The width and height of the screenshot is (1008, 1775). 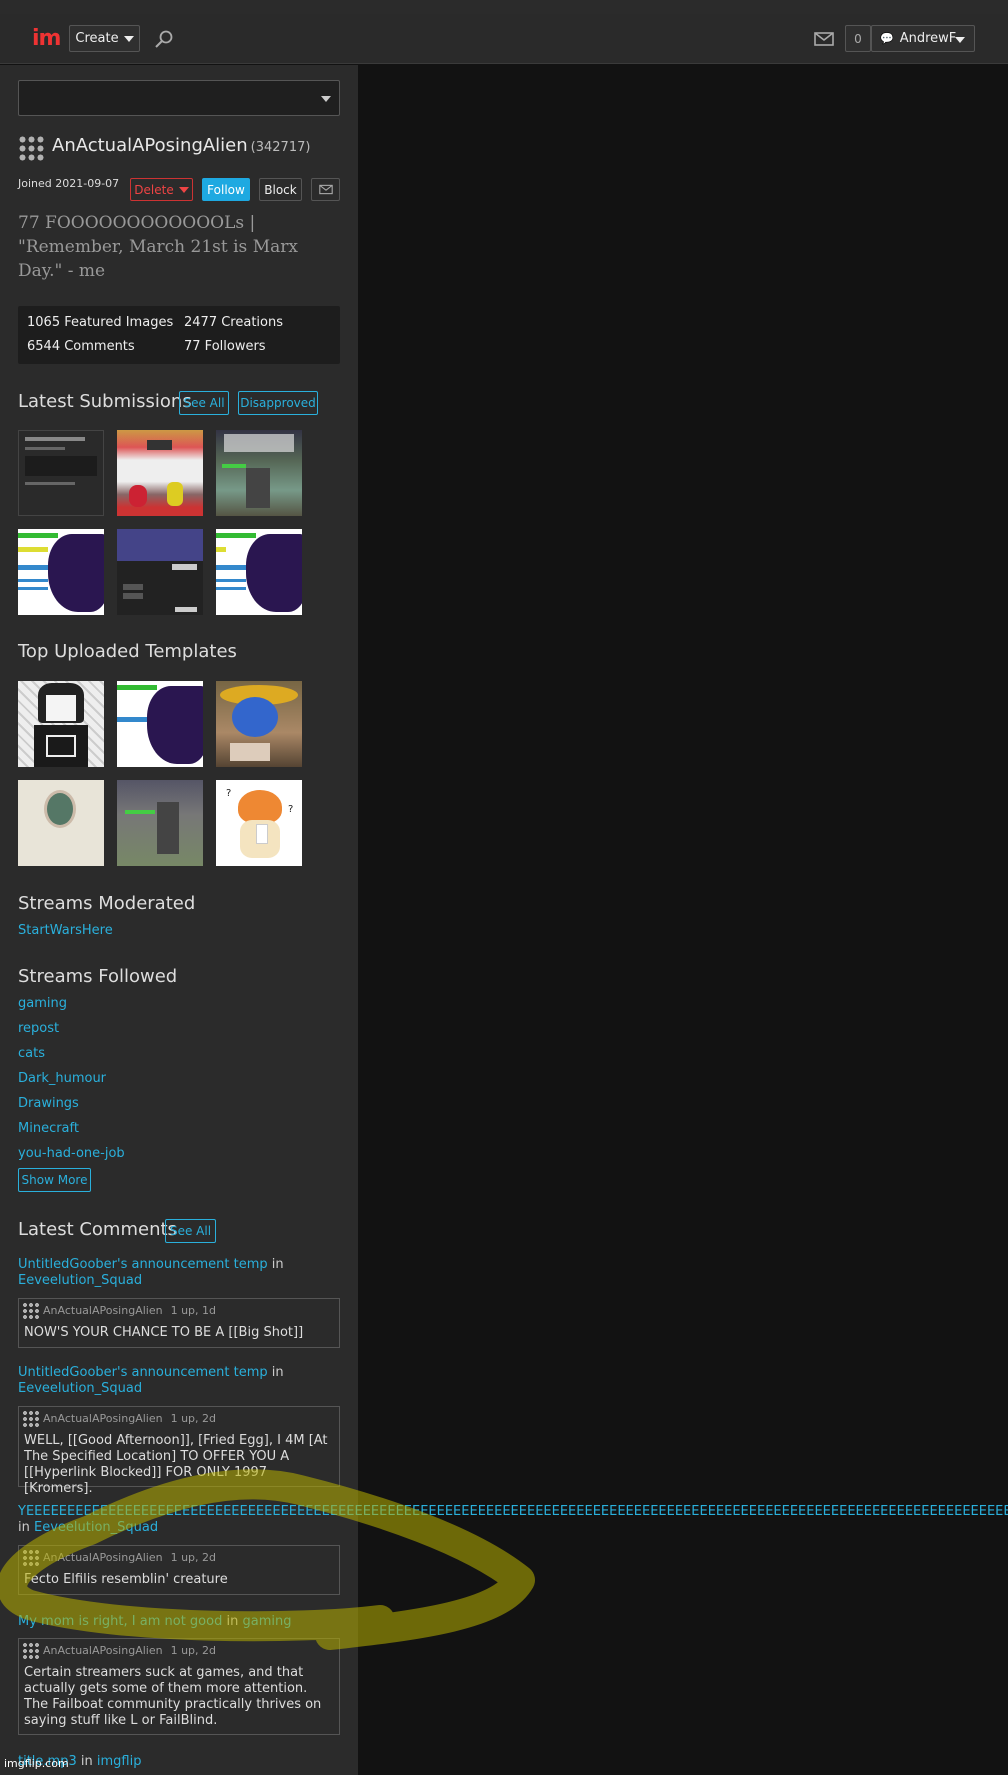 I want to click on followed-stream-link: you-had-one-job, so click(x=71, y=1153).